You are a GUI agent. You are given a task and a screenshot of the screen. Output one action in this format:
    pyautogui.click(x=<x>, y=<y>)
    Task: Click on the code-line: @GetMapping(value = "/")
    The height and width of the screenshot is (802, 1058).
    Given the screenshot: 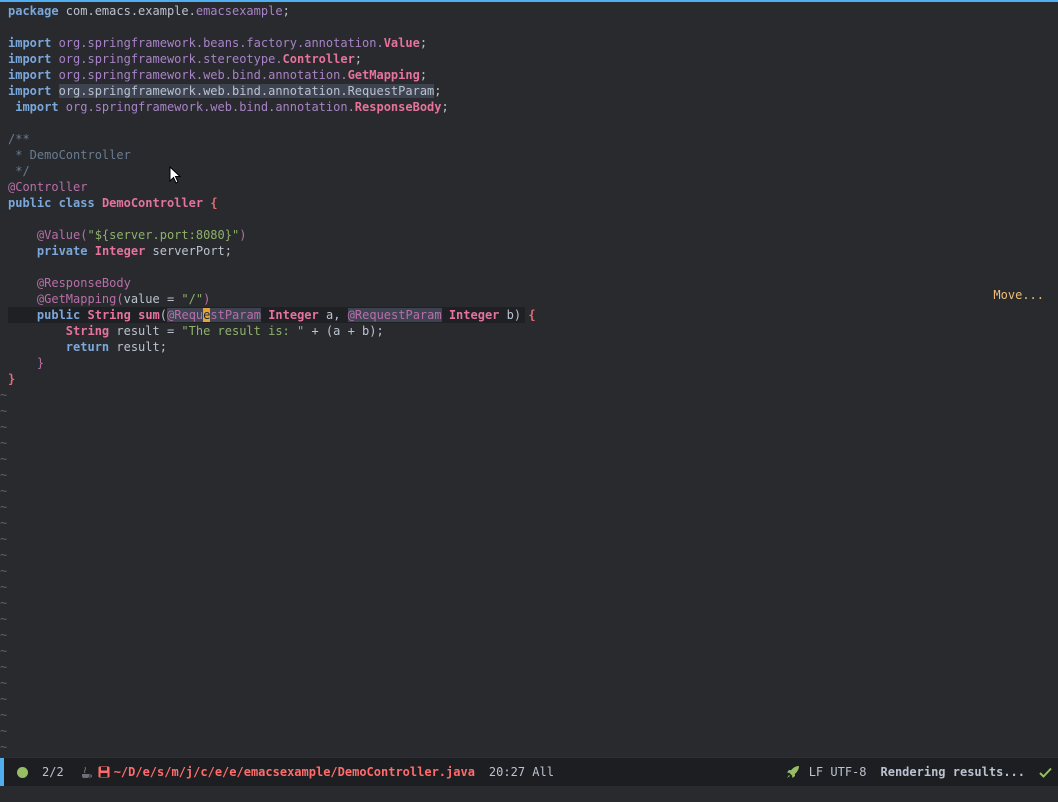 What is the action you would take?
    pyautogui.click(x=123, y=299)
    